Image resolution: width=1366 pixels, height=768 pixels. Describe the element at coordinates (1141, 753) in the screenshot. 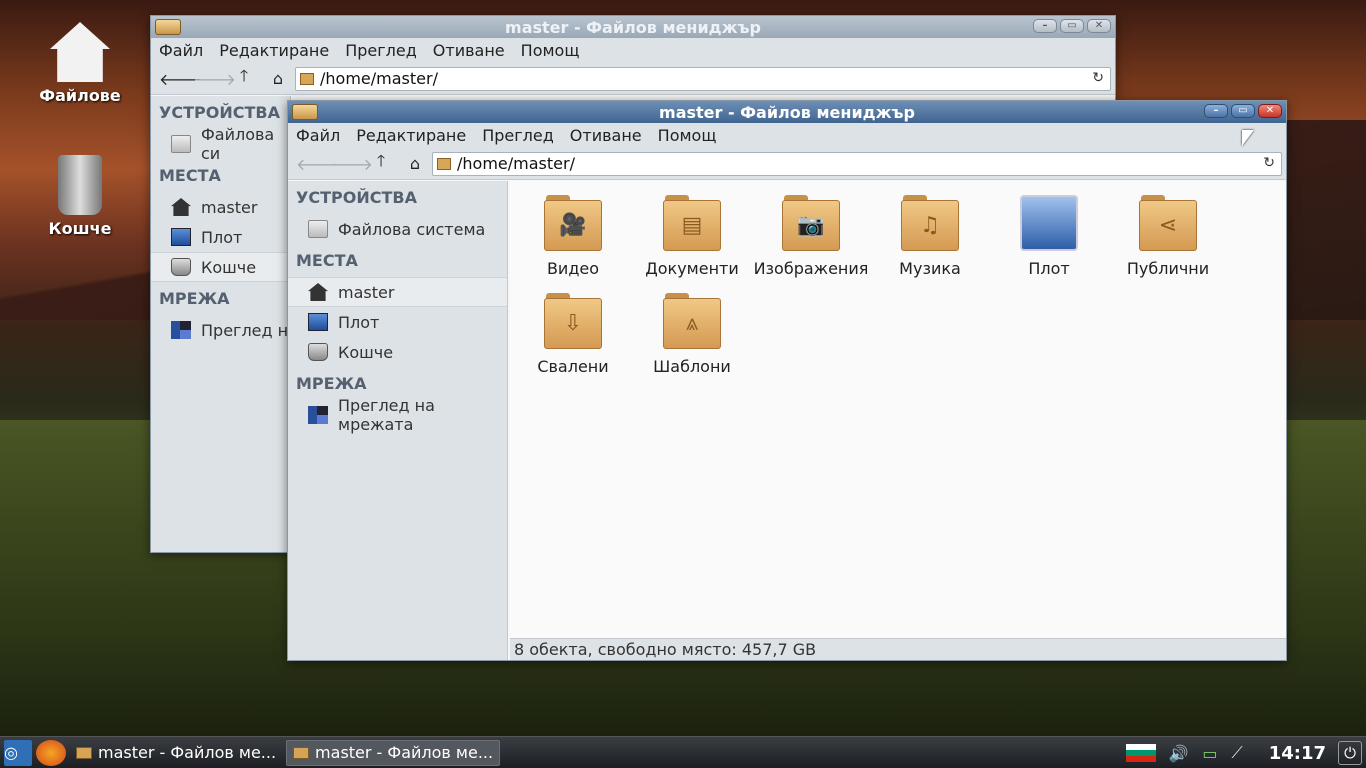

I see `keyboard-layout-flag-icon` at that location.